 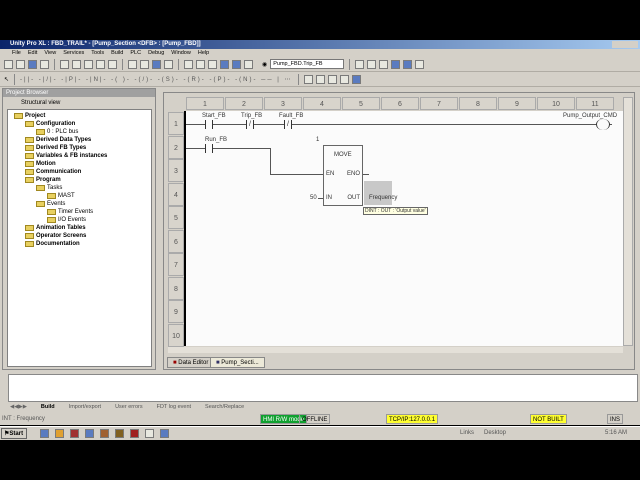 What do you see at coordinates (97, 53) in the screenshot?
I see `menu-tools: Tools` at bounding box center [97, 53].